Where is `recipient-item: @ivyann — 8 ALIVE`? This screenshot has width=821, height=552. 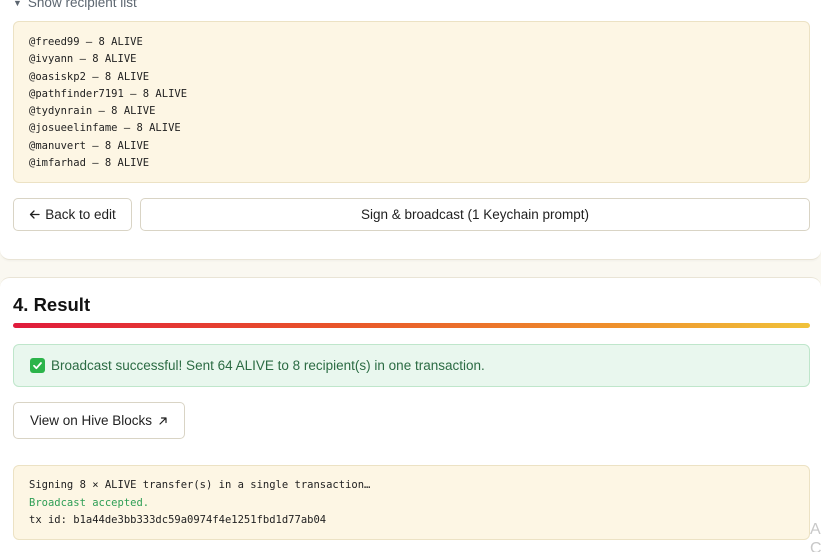 recipient-item: @ivyann — 8 ALIVE is located at coordinates (83, 59).